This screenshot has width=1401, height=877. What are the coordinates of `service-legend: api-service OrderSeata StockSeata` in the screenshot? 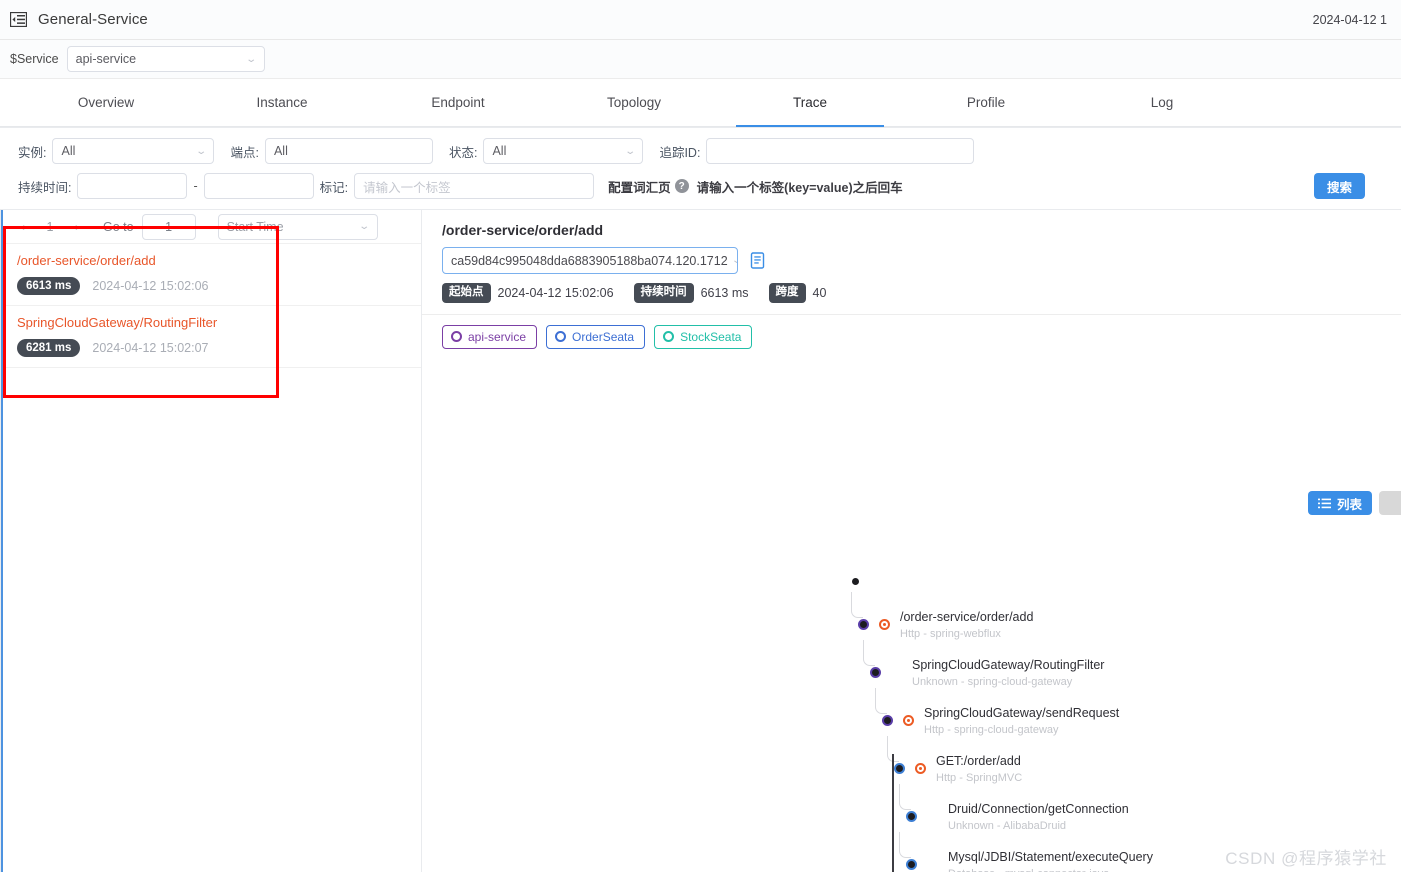 It's located at (911, 332).